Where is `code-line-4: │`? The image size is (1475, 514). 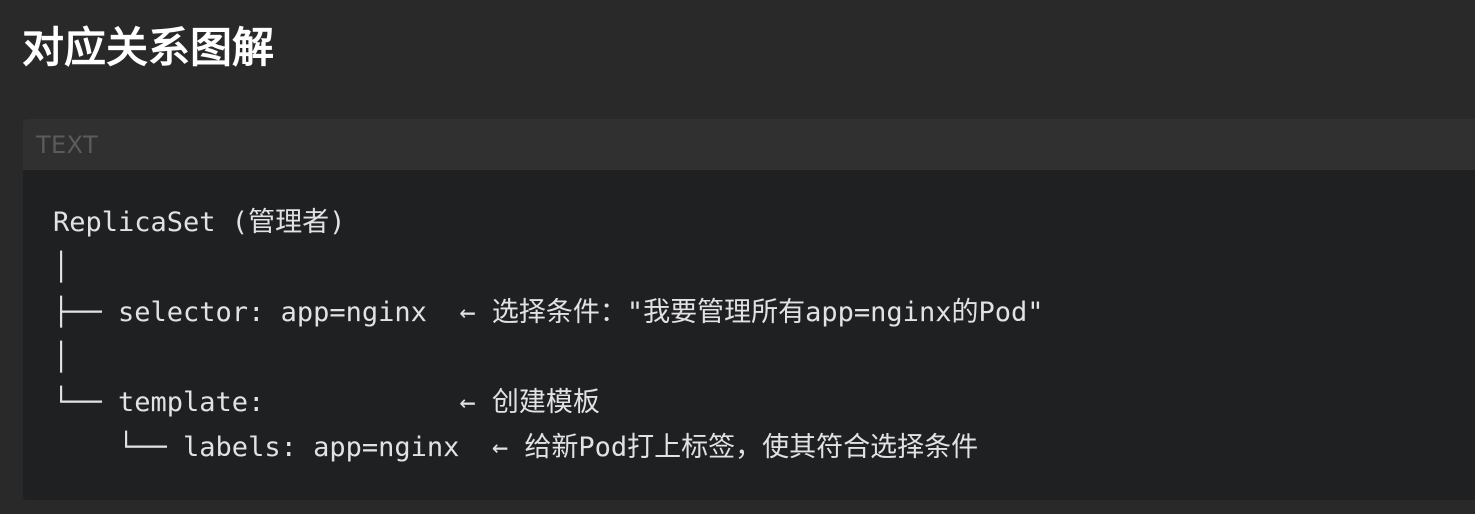 code-line-4: │ is located at coordinates (61, 357).